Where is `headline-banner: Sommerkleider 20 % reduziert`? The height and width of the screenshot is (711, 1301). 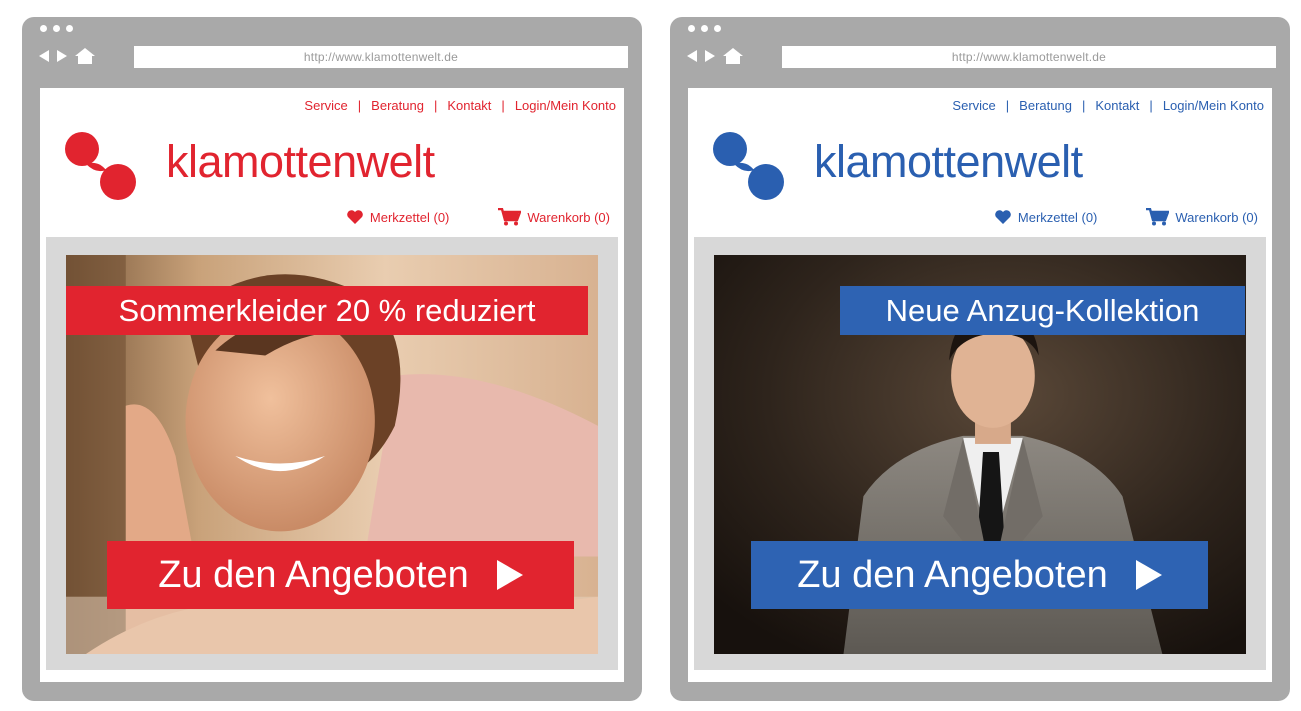 headline-banner: Sommerkleider 20 % reduziert is located at coordinates (327, 310).